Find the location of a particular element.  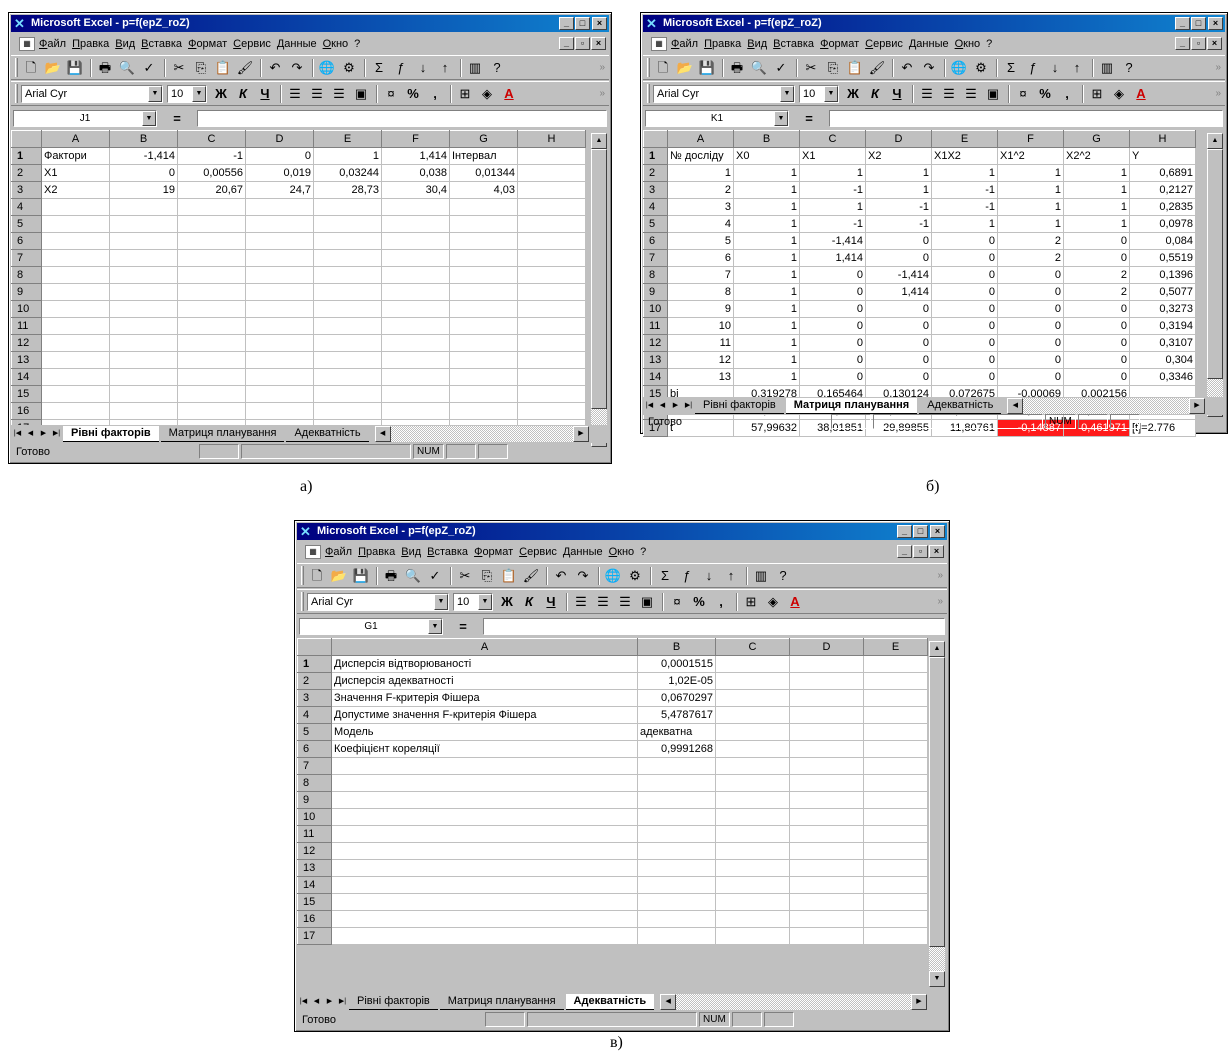

cell: 0,3273 is located at coordinates (1162, 309).